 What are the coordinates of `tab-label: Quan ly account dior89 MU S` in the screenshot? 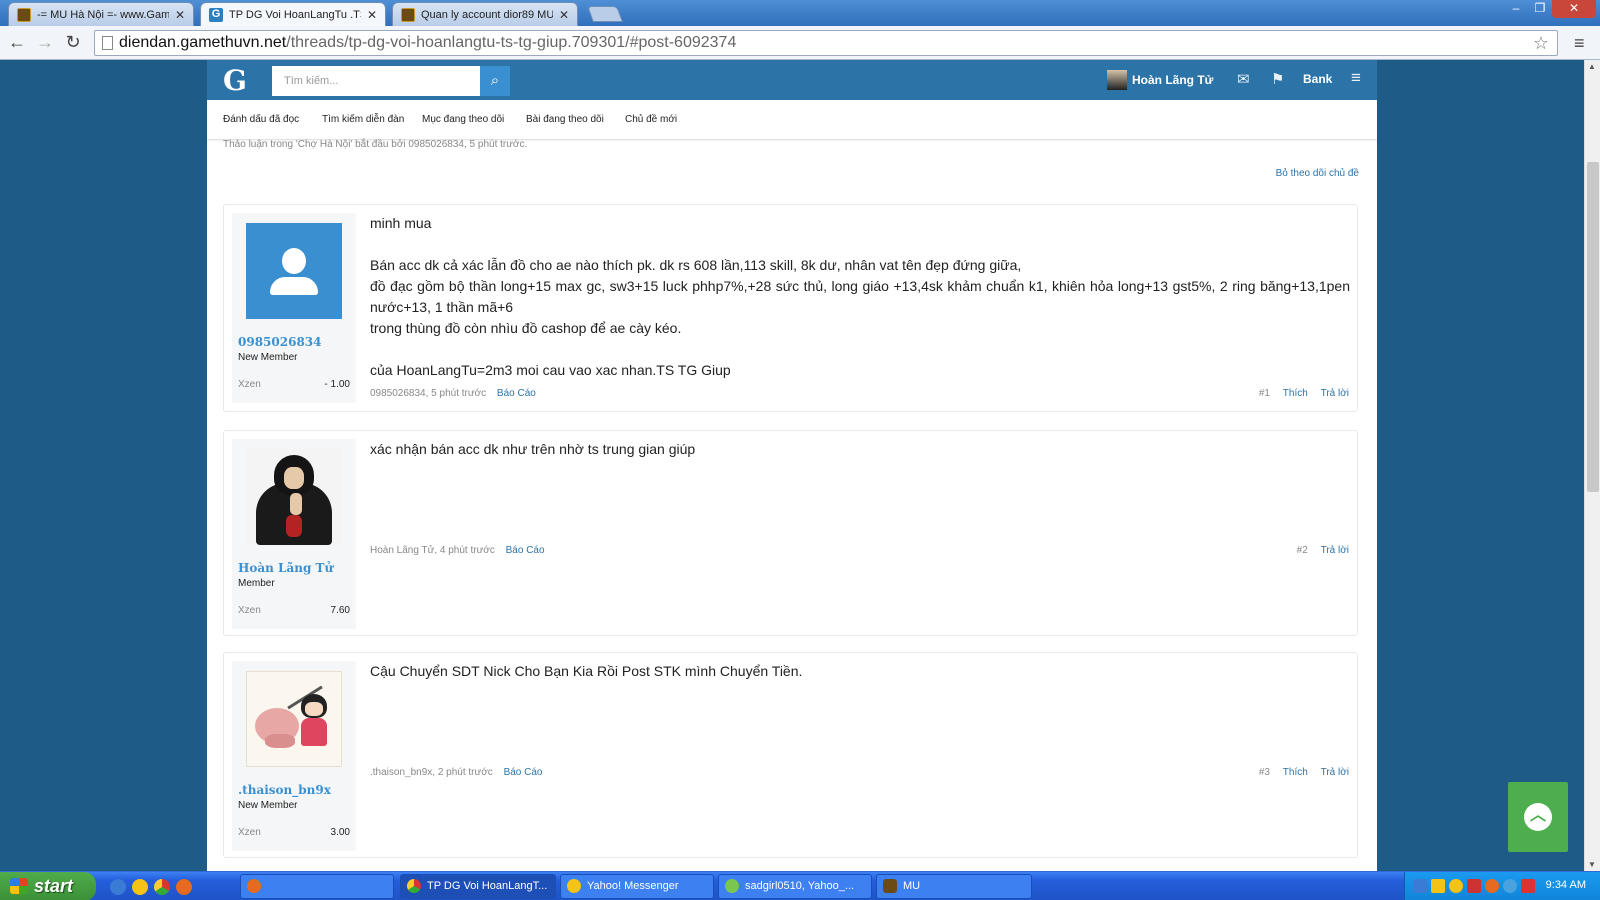 It's located at (487, 14).